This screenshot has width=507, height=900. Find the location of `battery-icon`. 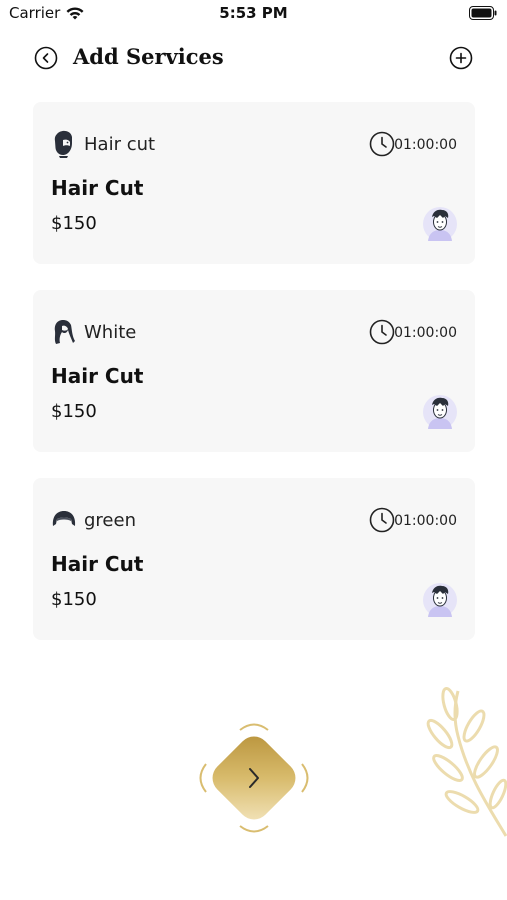

battery-icon is located at coordinates (483, 13).